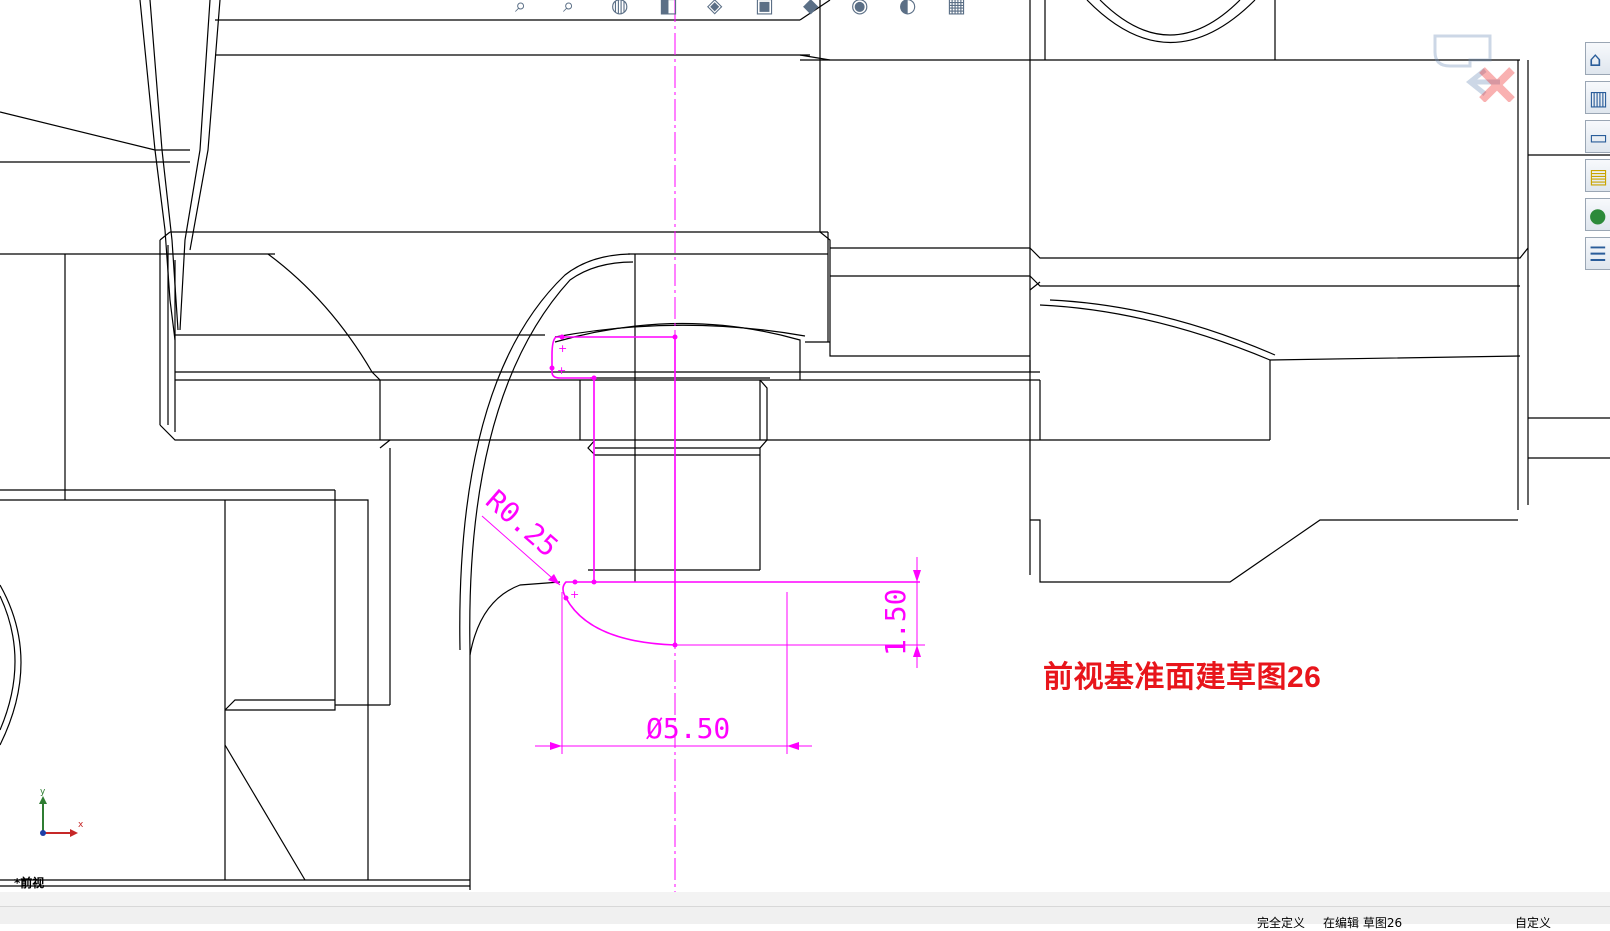 The width and height of the screenshot is (1610, 931). I want to click on custom-properties-icon: ☰, so click(1597, 253).